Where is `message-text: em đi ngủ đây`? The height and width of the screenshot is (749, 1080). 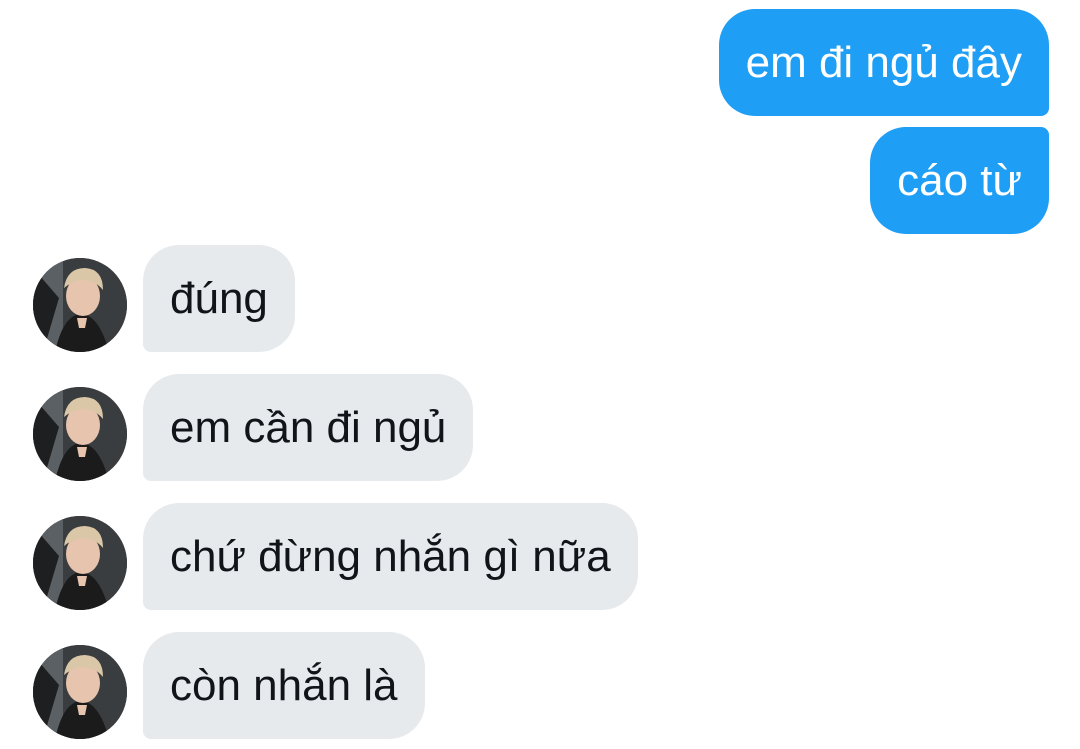
message-text: em đi ngủ đây is located at coordinates (883, 62).